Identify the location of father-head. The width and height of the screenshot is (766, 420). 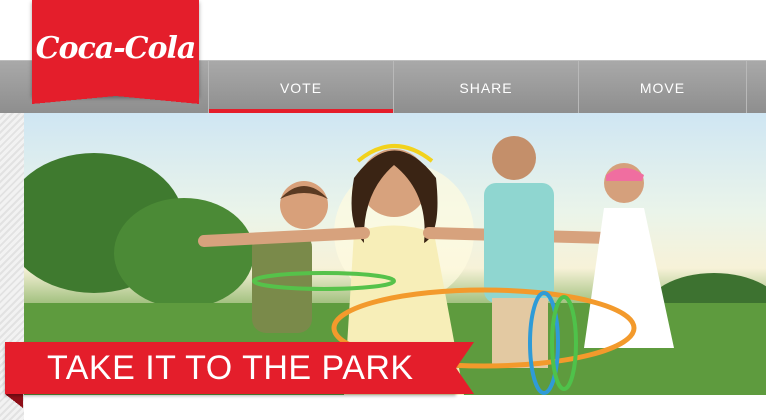
(514, 158).